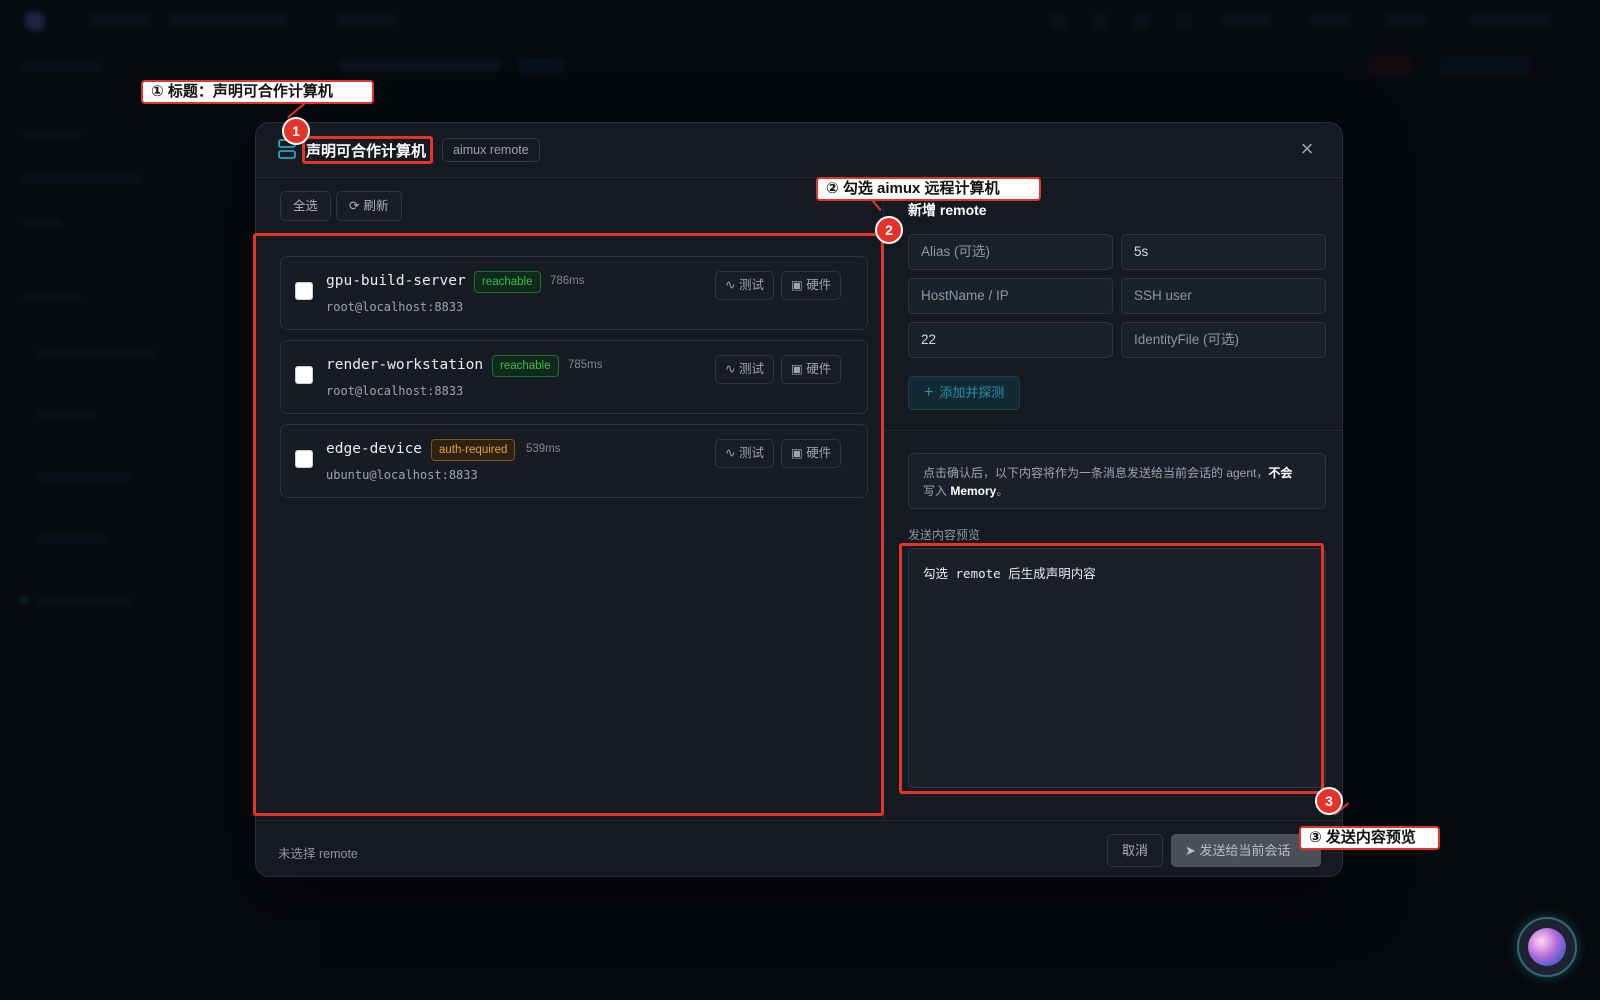 This screenshot has width=1600, height=1000. Describe the element at coordinates (543, 449) in the screenshot. I see `latency-label: 539ms` at that location.